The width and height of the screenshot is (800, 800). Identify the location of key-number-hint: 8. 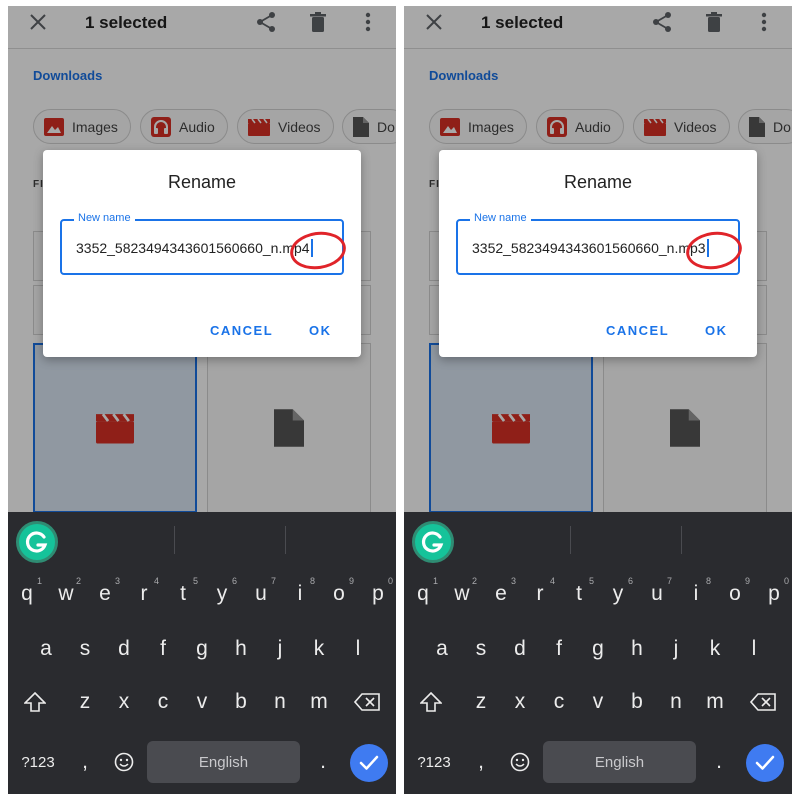
(708, 581).